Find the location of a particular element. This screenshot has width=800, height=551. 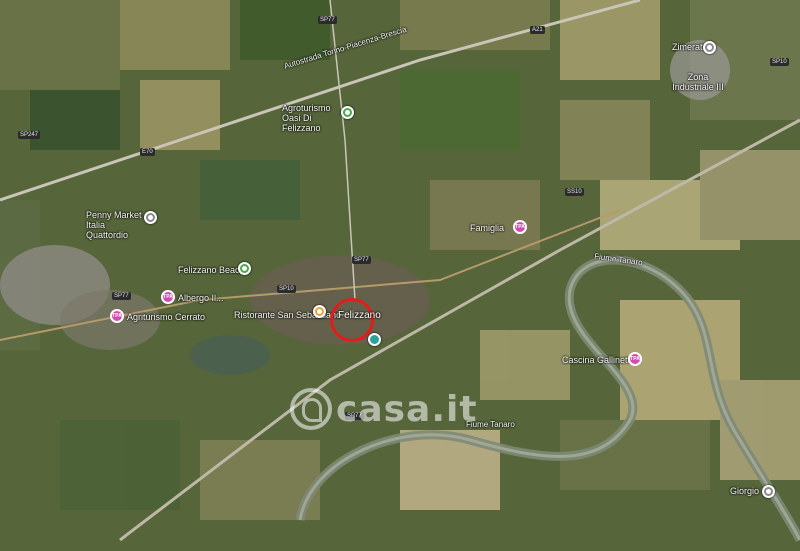

watermark-text: casa.it is located at coordinates (407, 409).